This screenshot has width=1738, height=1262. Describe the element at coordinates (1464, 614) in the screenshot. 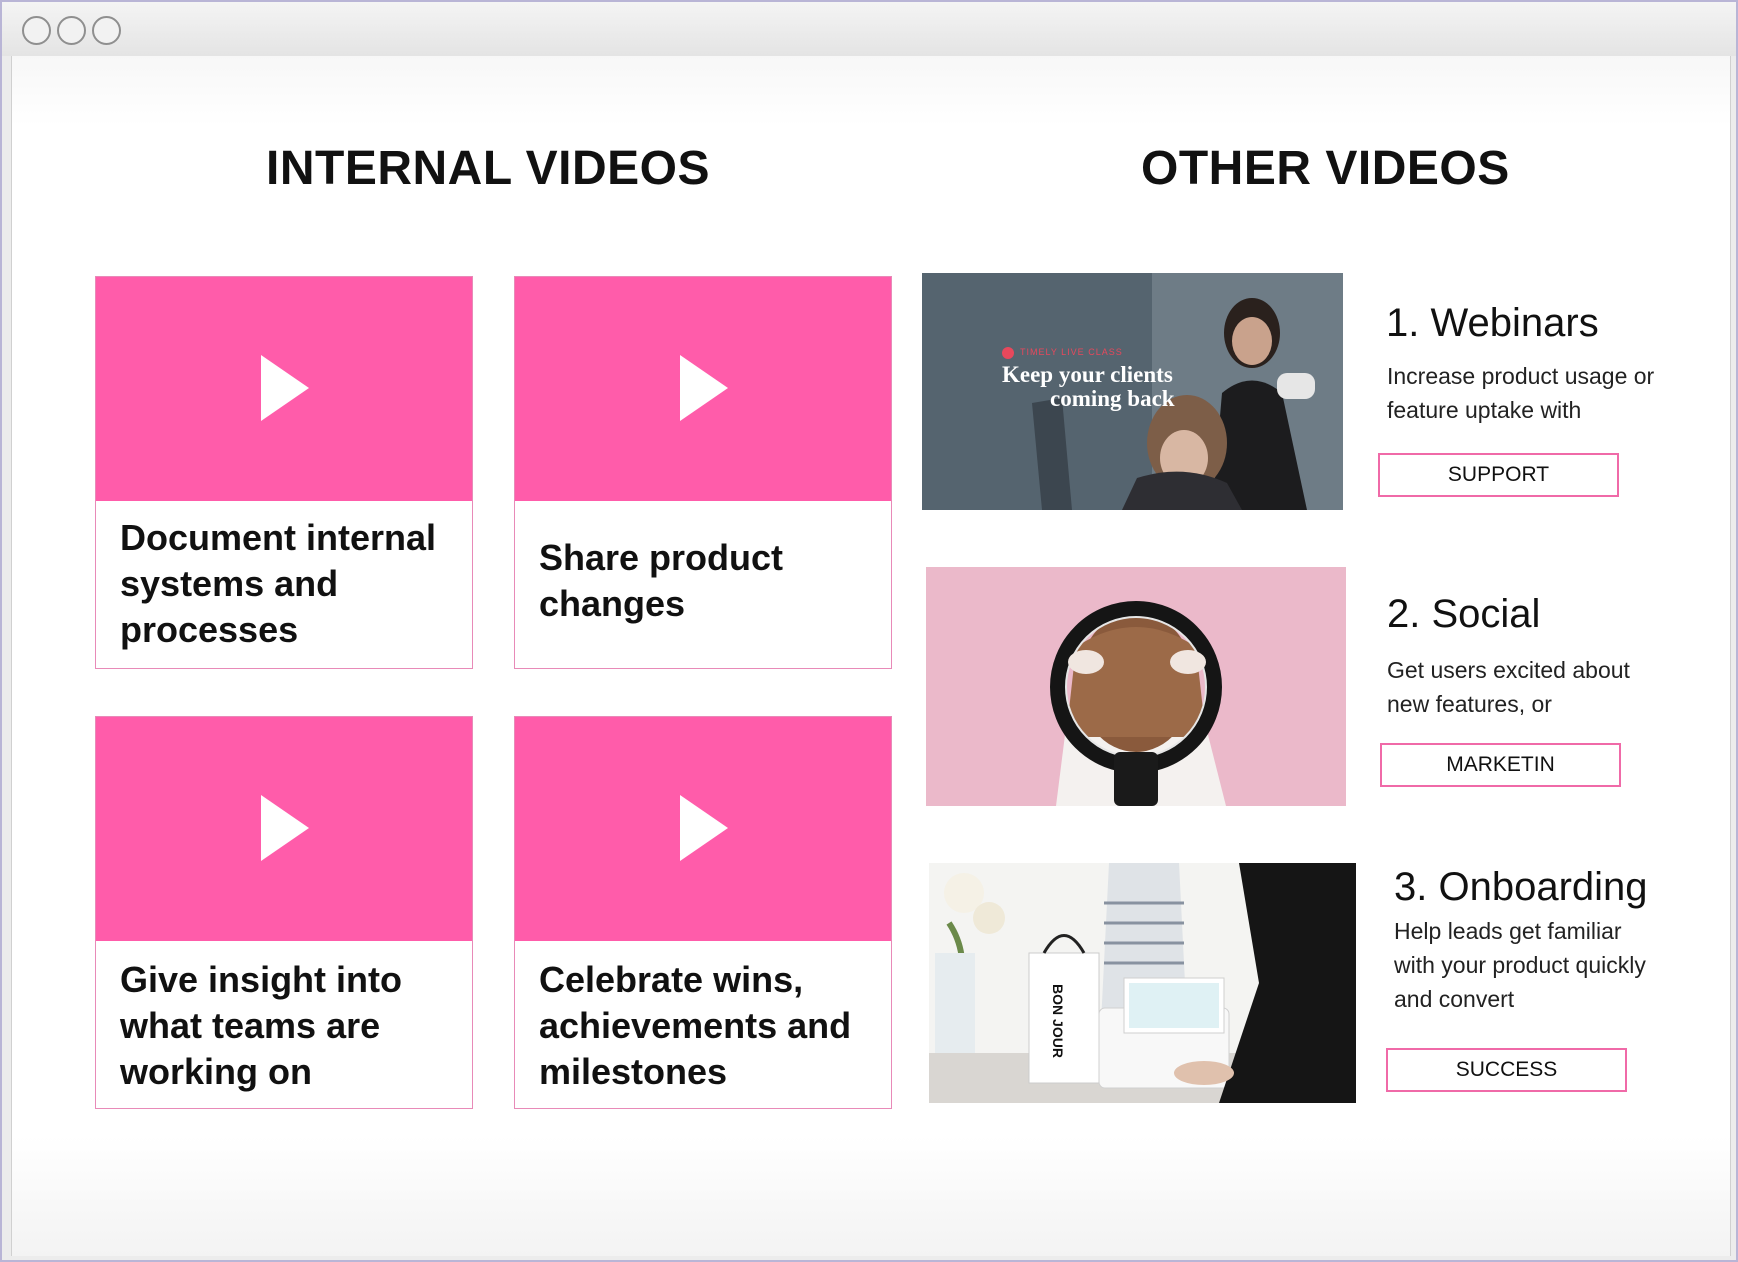

I see `social-title: 2. Social` at that location.